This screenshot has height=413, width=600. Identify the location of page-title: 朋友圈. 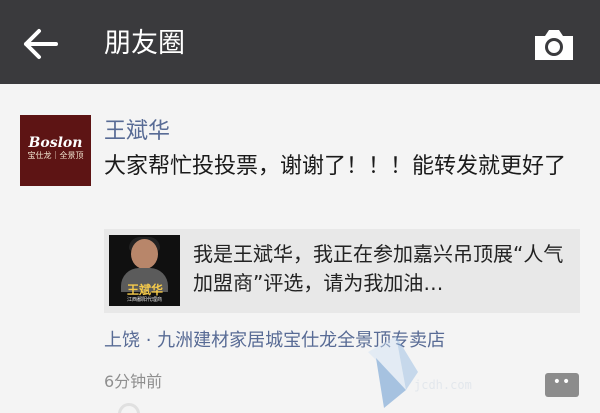
(144, 43).